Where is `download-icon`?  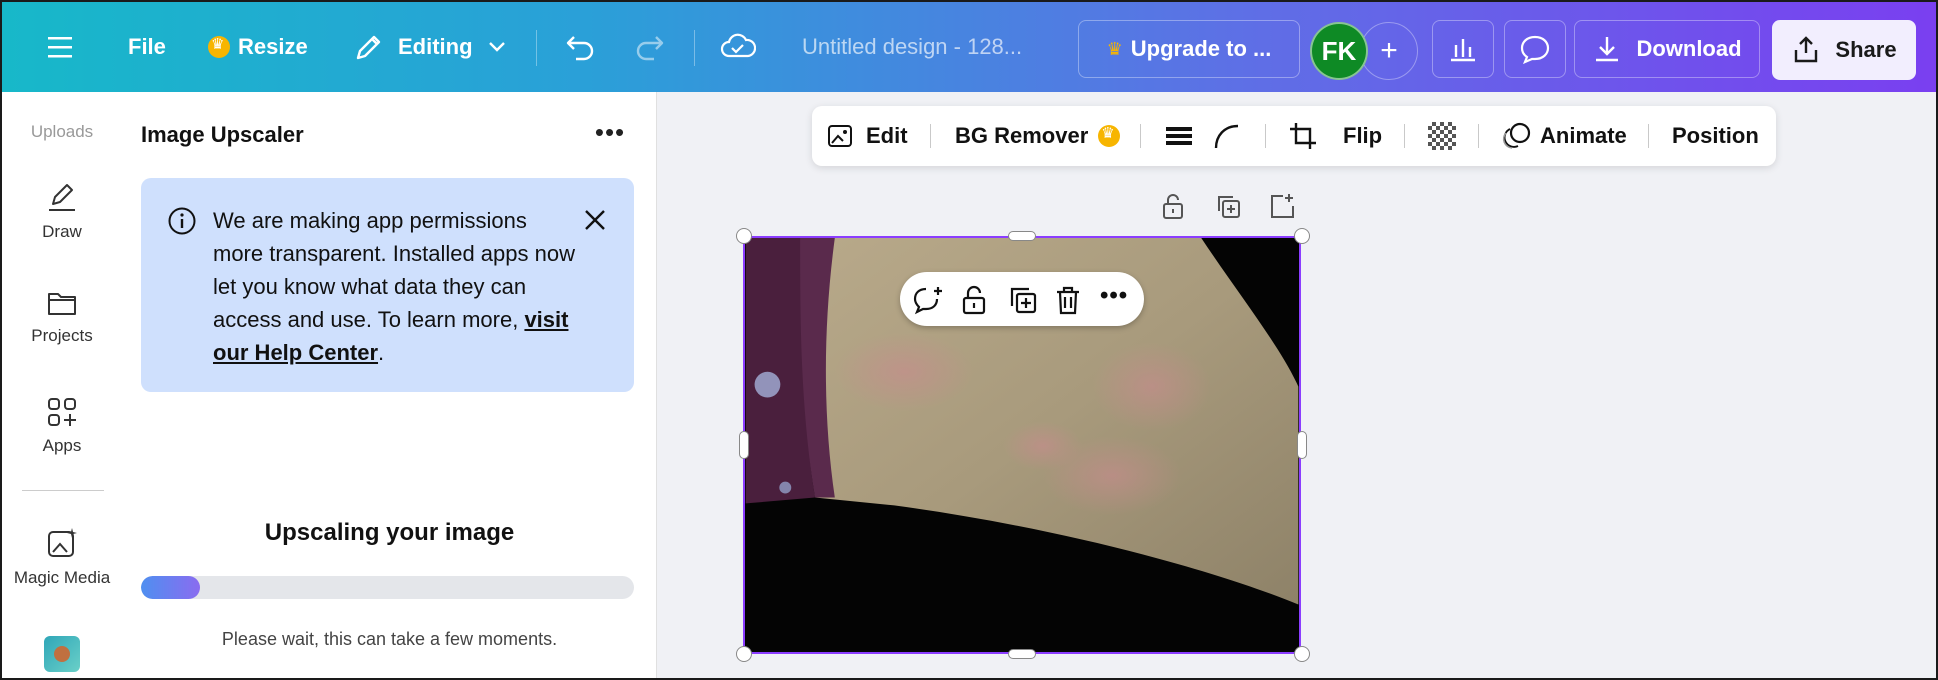
download-icon is located at coordinates (1607, 49).